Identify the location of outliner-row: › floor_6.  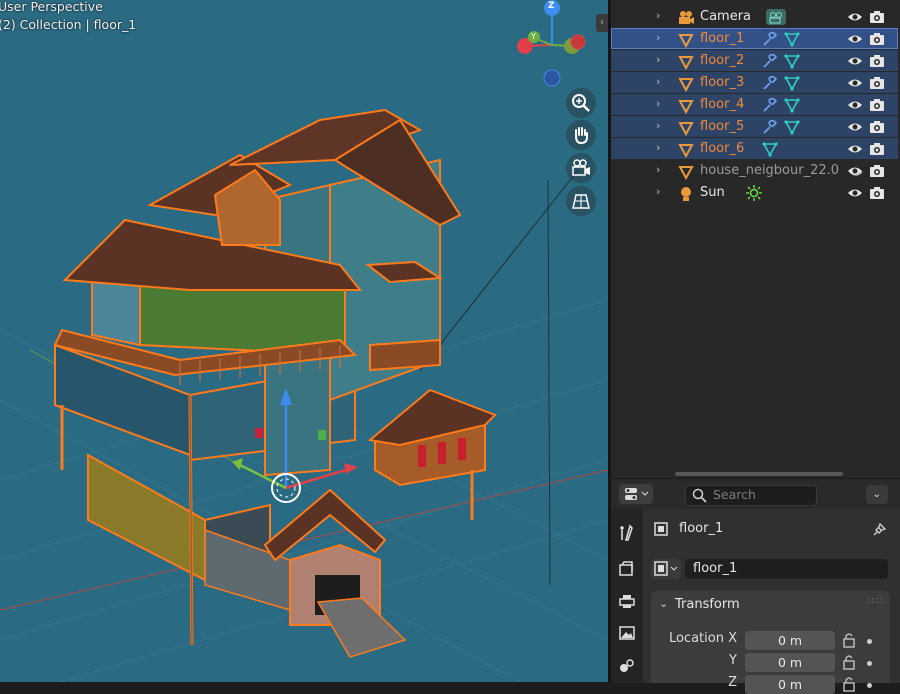
(754, 148).